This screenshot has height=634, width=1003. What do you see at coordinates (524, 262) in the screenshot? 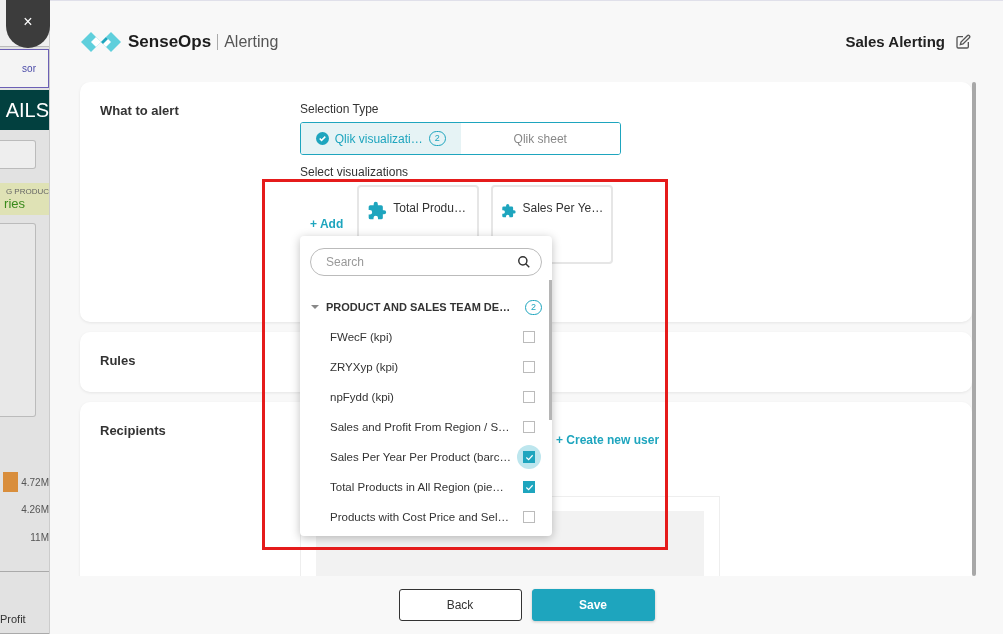
I see `search-icon` at bounding box center [524, 262].